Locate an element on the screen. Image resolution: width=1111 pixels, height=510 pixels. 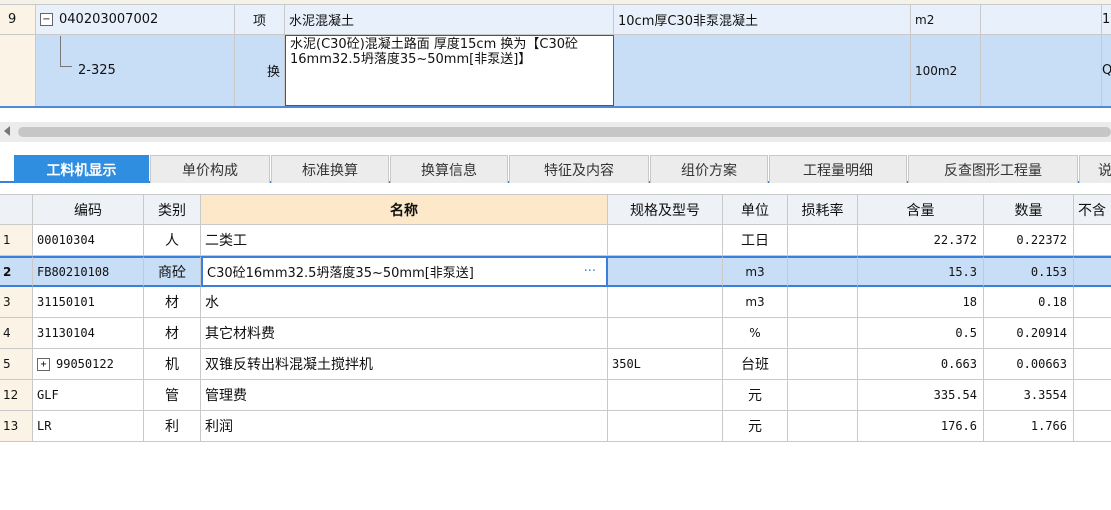
resource-row: 3 31150101 材 水 m3 18 0.18 is located at coordinates (555, 302).